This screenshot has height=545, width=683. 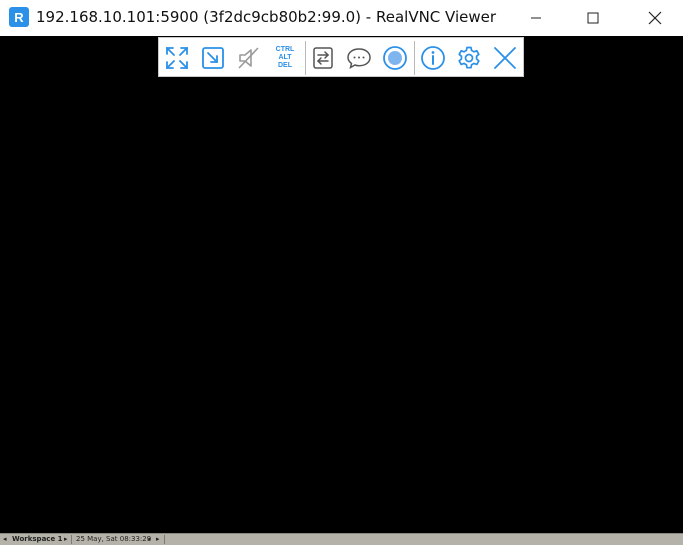 What do you see at coordinates (341, 539) in the screenshot?
I see `remote-taskbar: ◂ Workspace 1 ▸ 25 May, Sat 08:33:29 ◂ ▸` at bounding box center [341, 539].